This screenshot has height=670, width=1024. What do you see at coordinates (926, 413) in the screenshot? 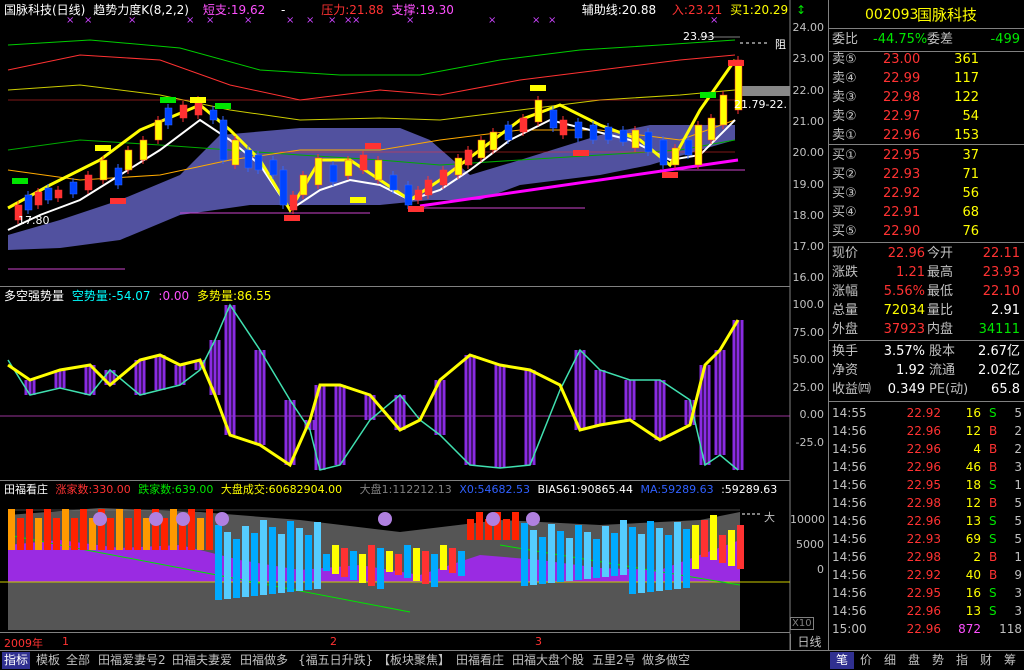
I see `tick-row: 14:55 22.92 16 S 5` at bounding box center [926, 413].